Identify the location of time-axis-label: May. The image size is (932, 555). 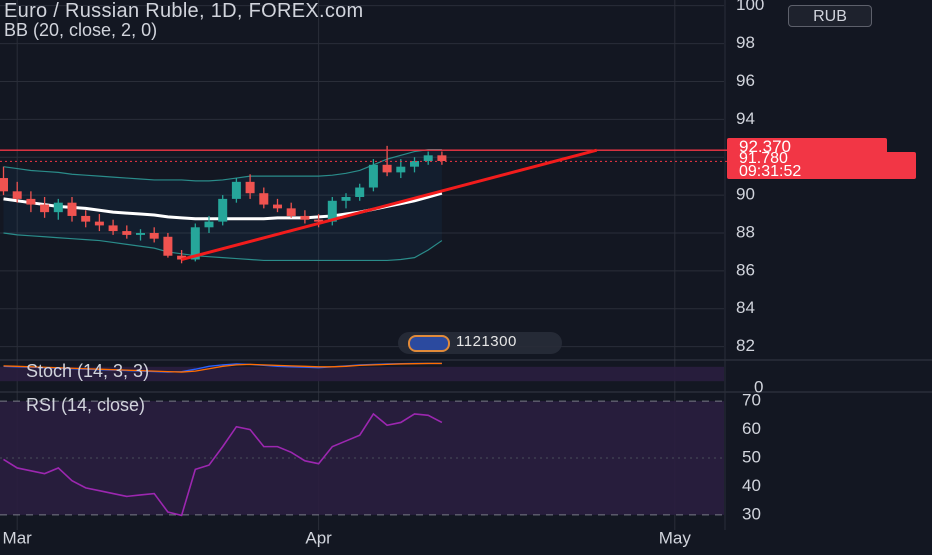
(675, 537).